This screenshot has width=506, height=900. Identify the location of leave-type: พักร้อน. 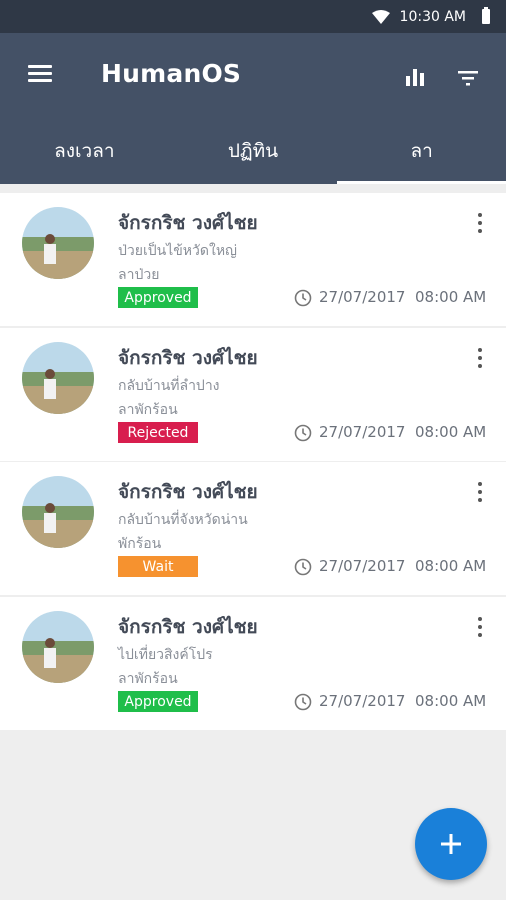
(140, 544).